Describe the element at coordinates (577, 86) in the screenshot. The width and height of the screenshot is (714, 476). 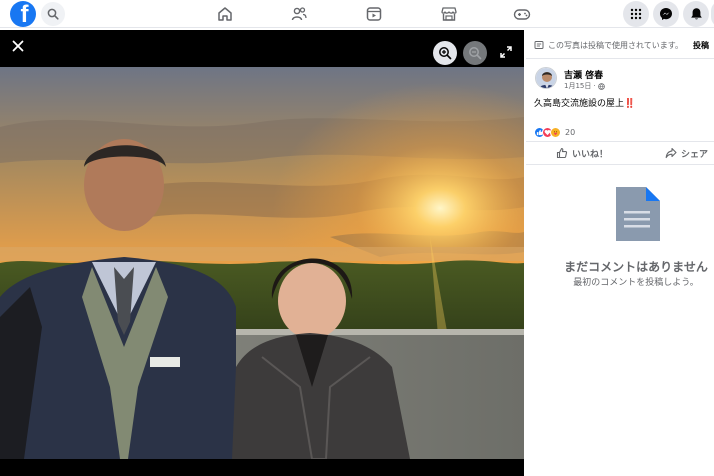
I see `post-date: 1月15日` at that location.